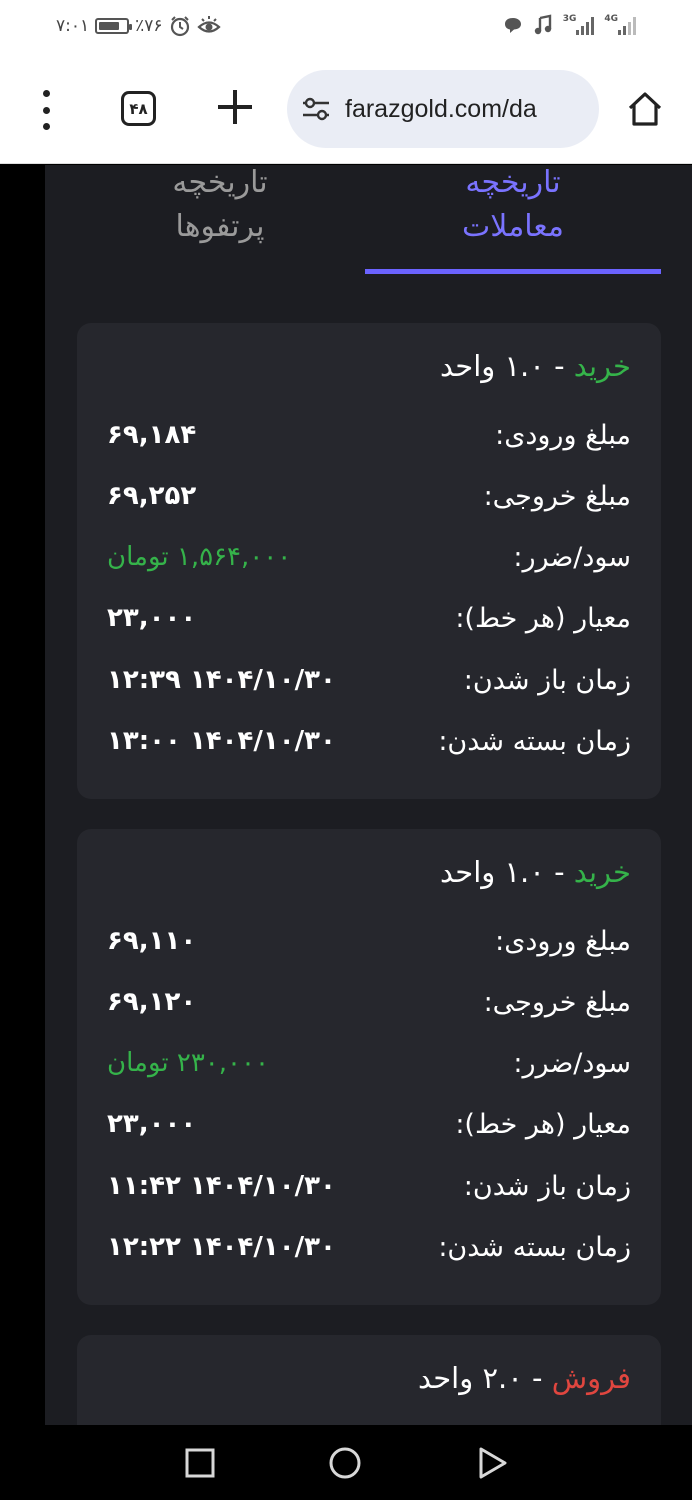 The image size is (692, 1500). I want to click on entry-row: مبلغ ورودی: ۶۹,۱۸۴, so click(369, 435).